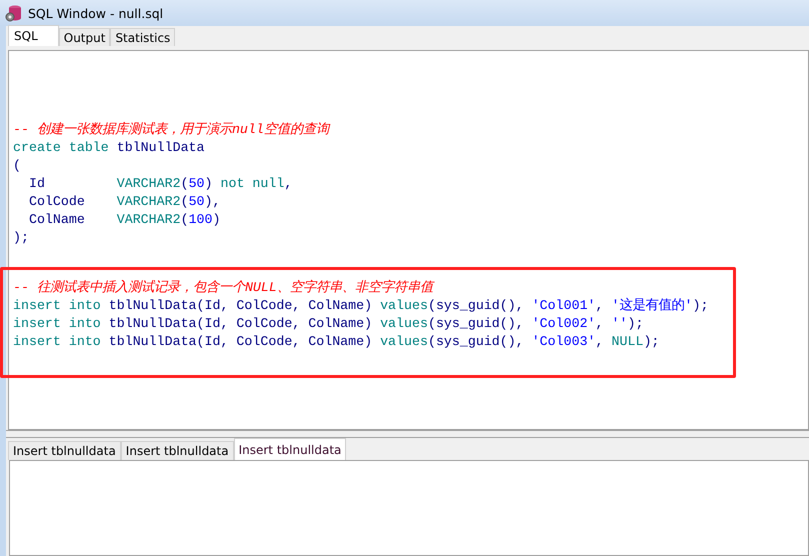 Image resolution: width=809 pixels, height=556 pixels. I want to click on code-line: ColName VARCHAR2(100), so click(125, 220).